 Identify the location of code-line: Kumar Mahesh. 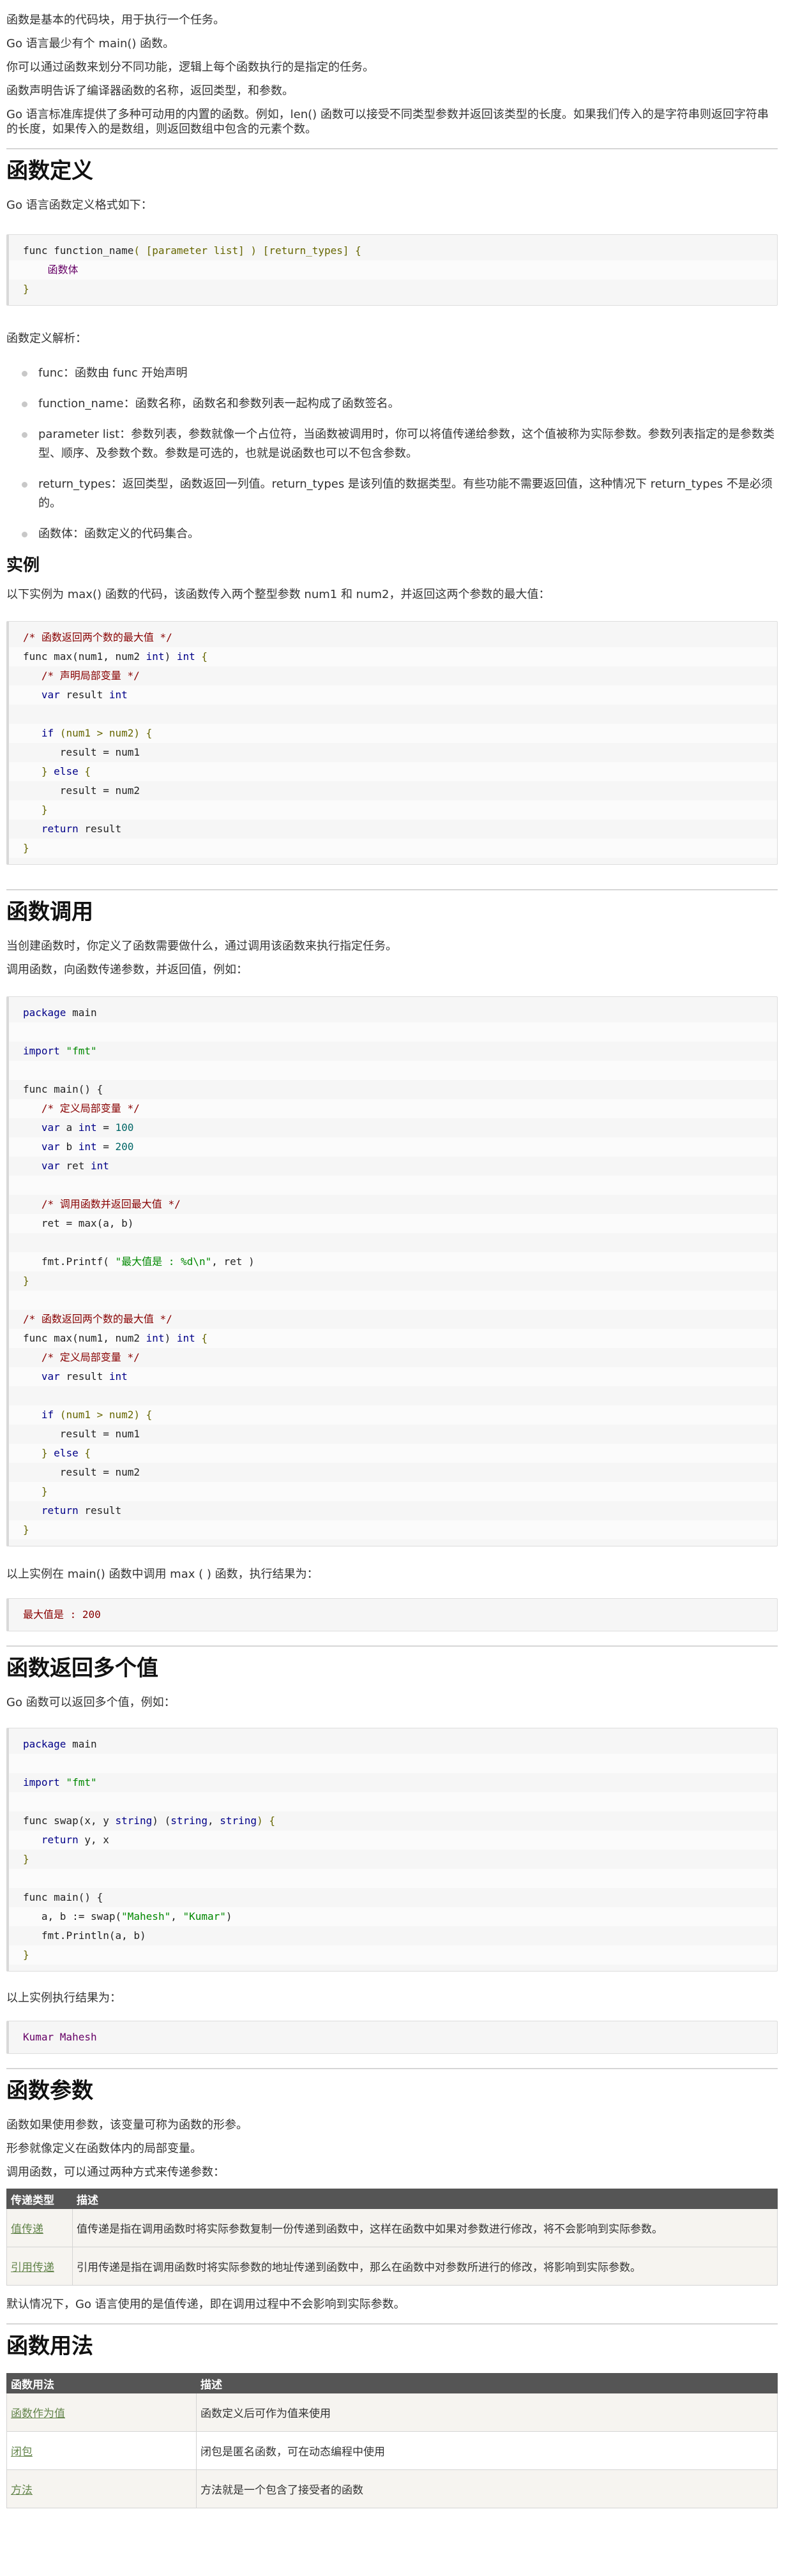
(393, 2037).